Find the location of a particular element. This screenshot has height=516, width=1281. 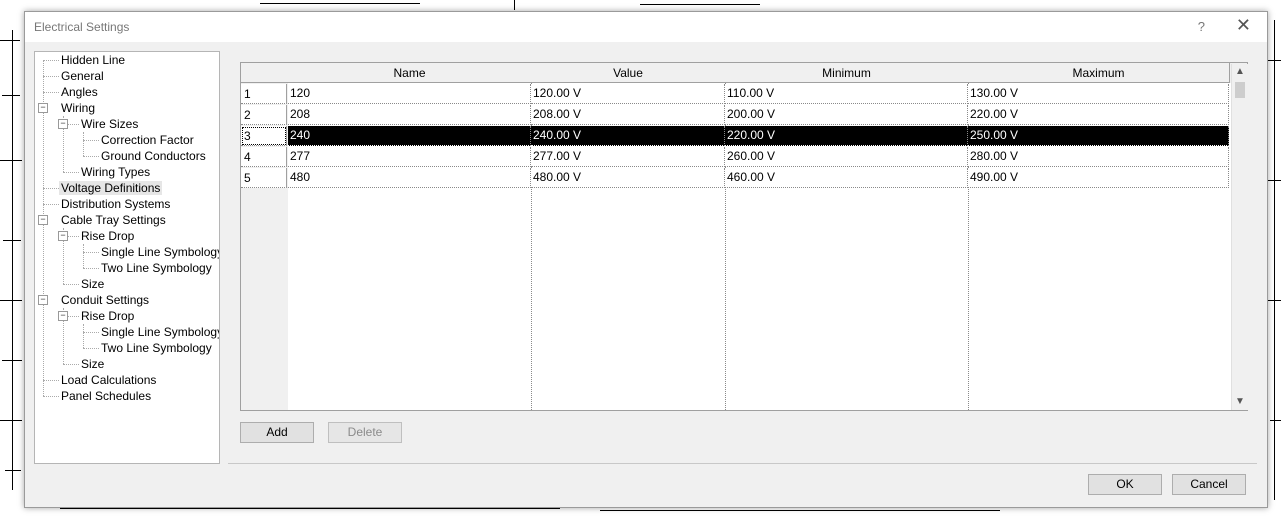

cell-value: 277.00 V is located at coordinates (628, 157).